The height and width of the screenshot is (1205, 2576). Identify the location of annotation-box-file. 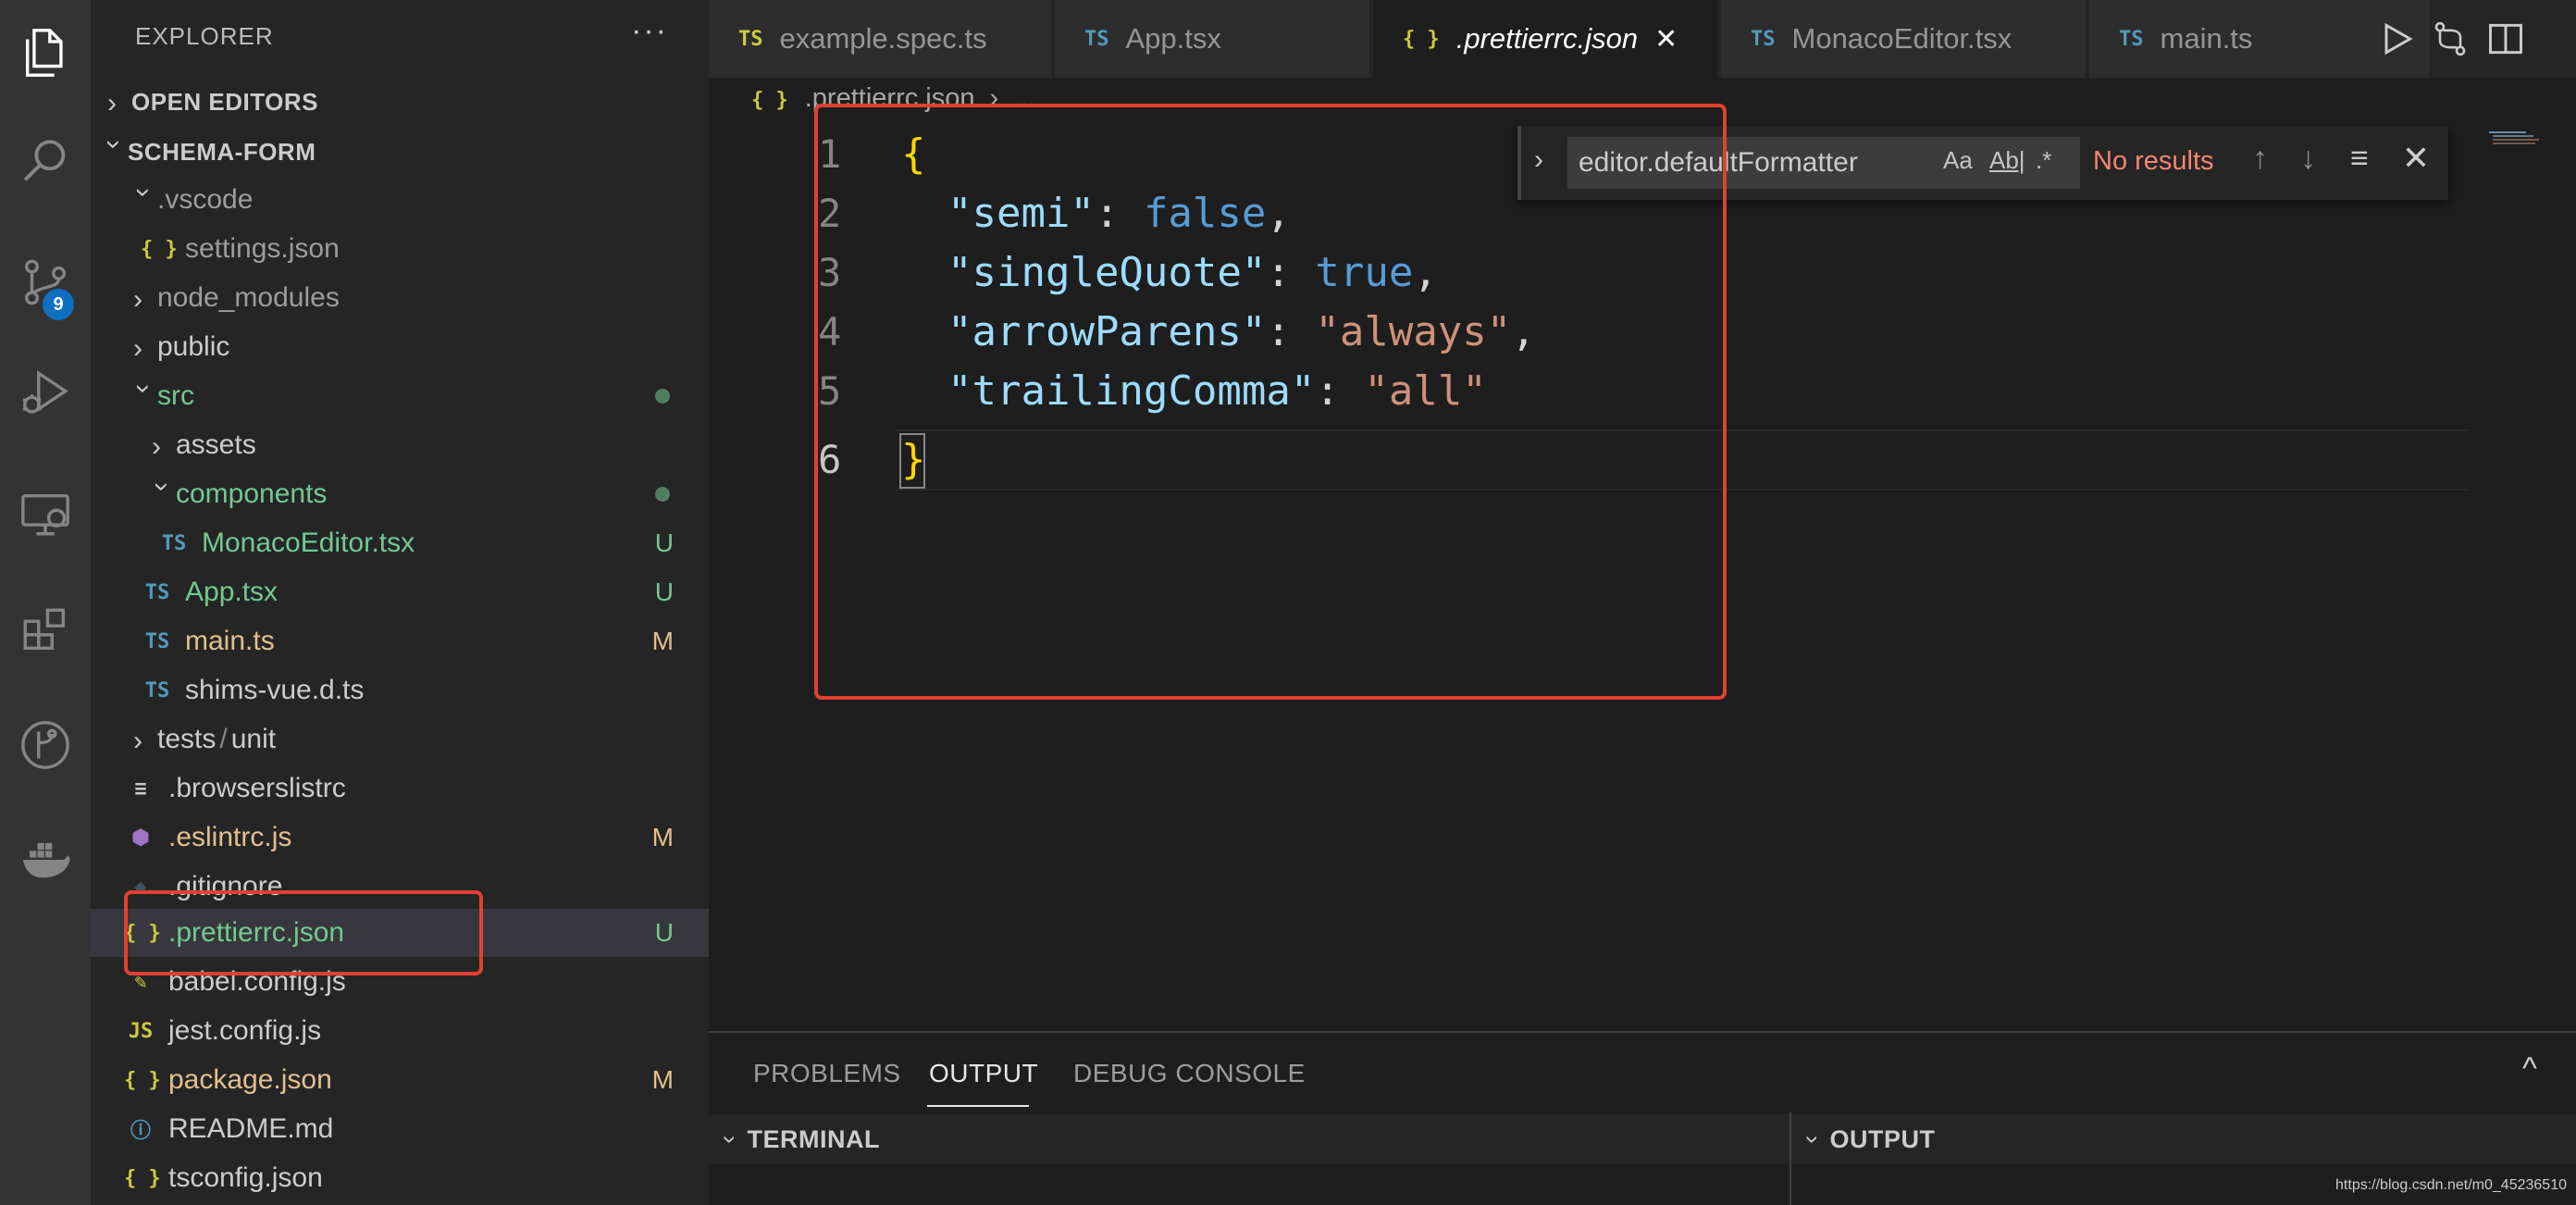
(303, 932).